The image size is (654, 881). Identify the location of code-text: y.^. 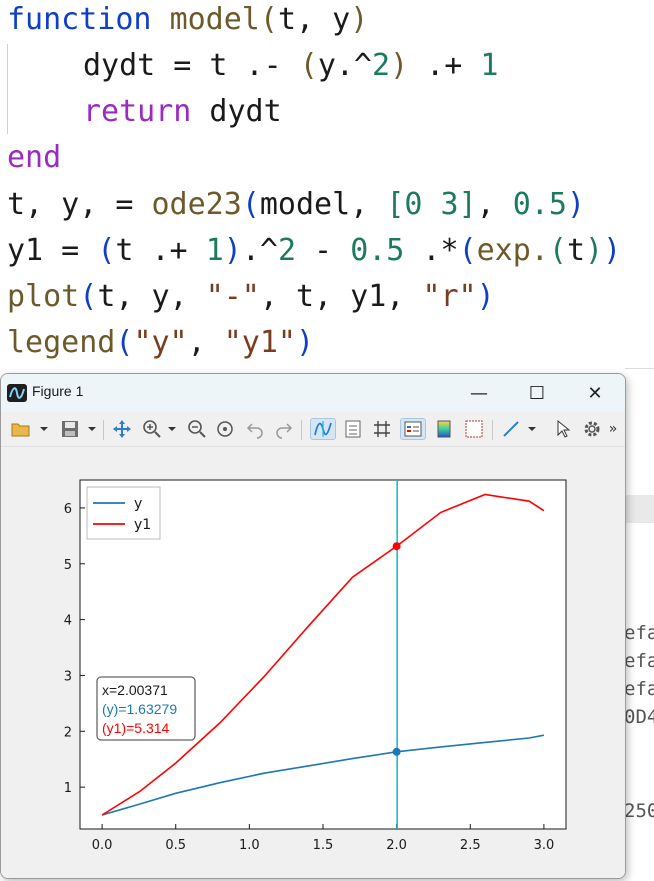
(344, 65).